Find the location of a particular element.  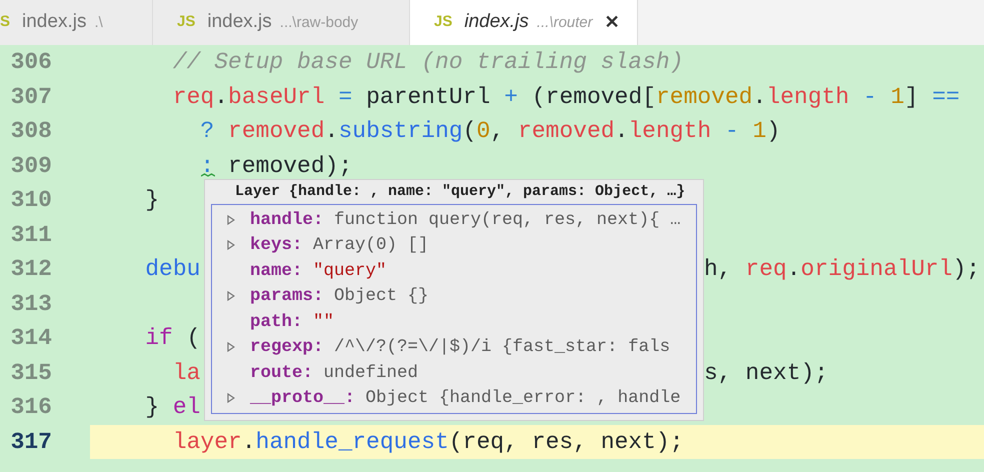

tab-path: ...\raw-body is located at coordinates (319, 23).